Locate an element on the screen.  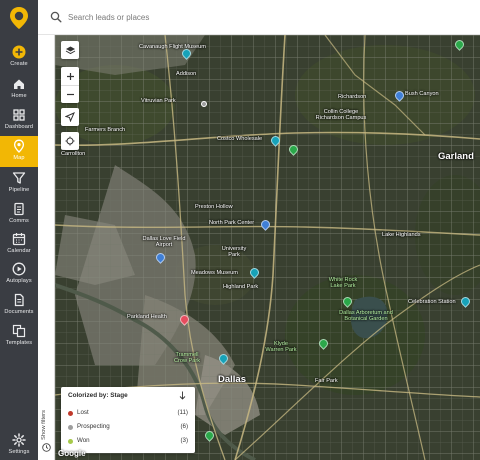
lead-marker is located at coordinates (204, 104).